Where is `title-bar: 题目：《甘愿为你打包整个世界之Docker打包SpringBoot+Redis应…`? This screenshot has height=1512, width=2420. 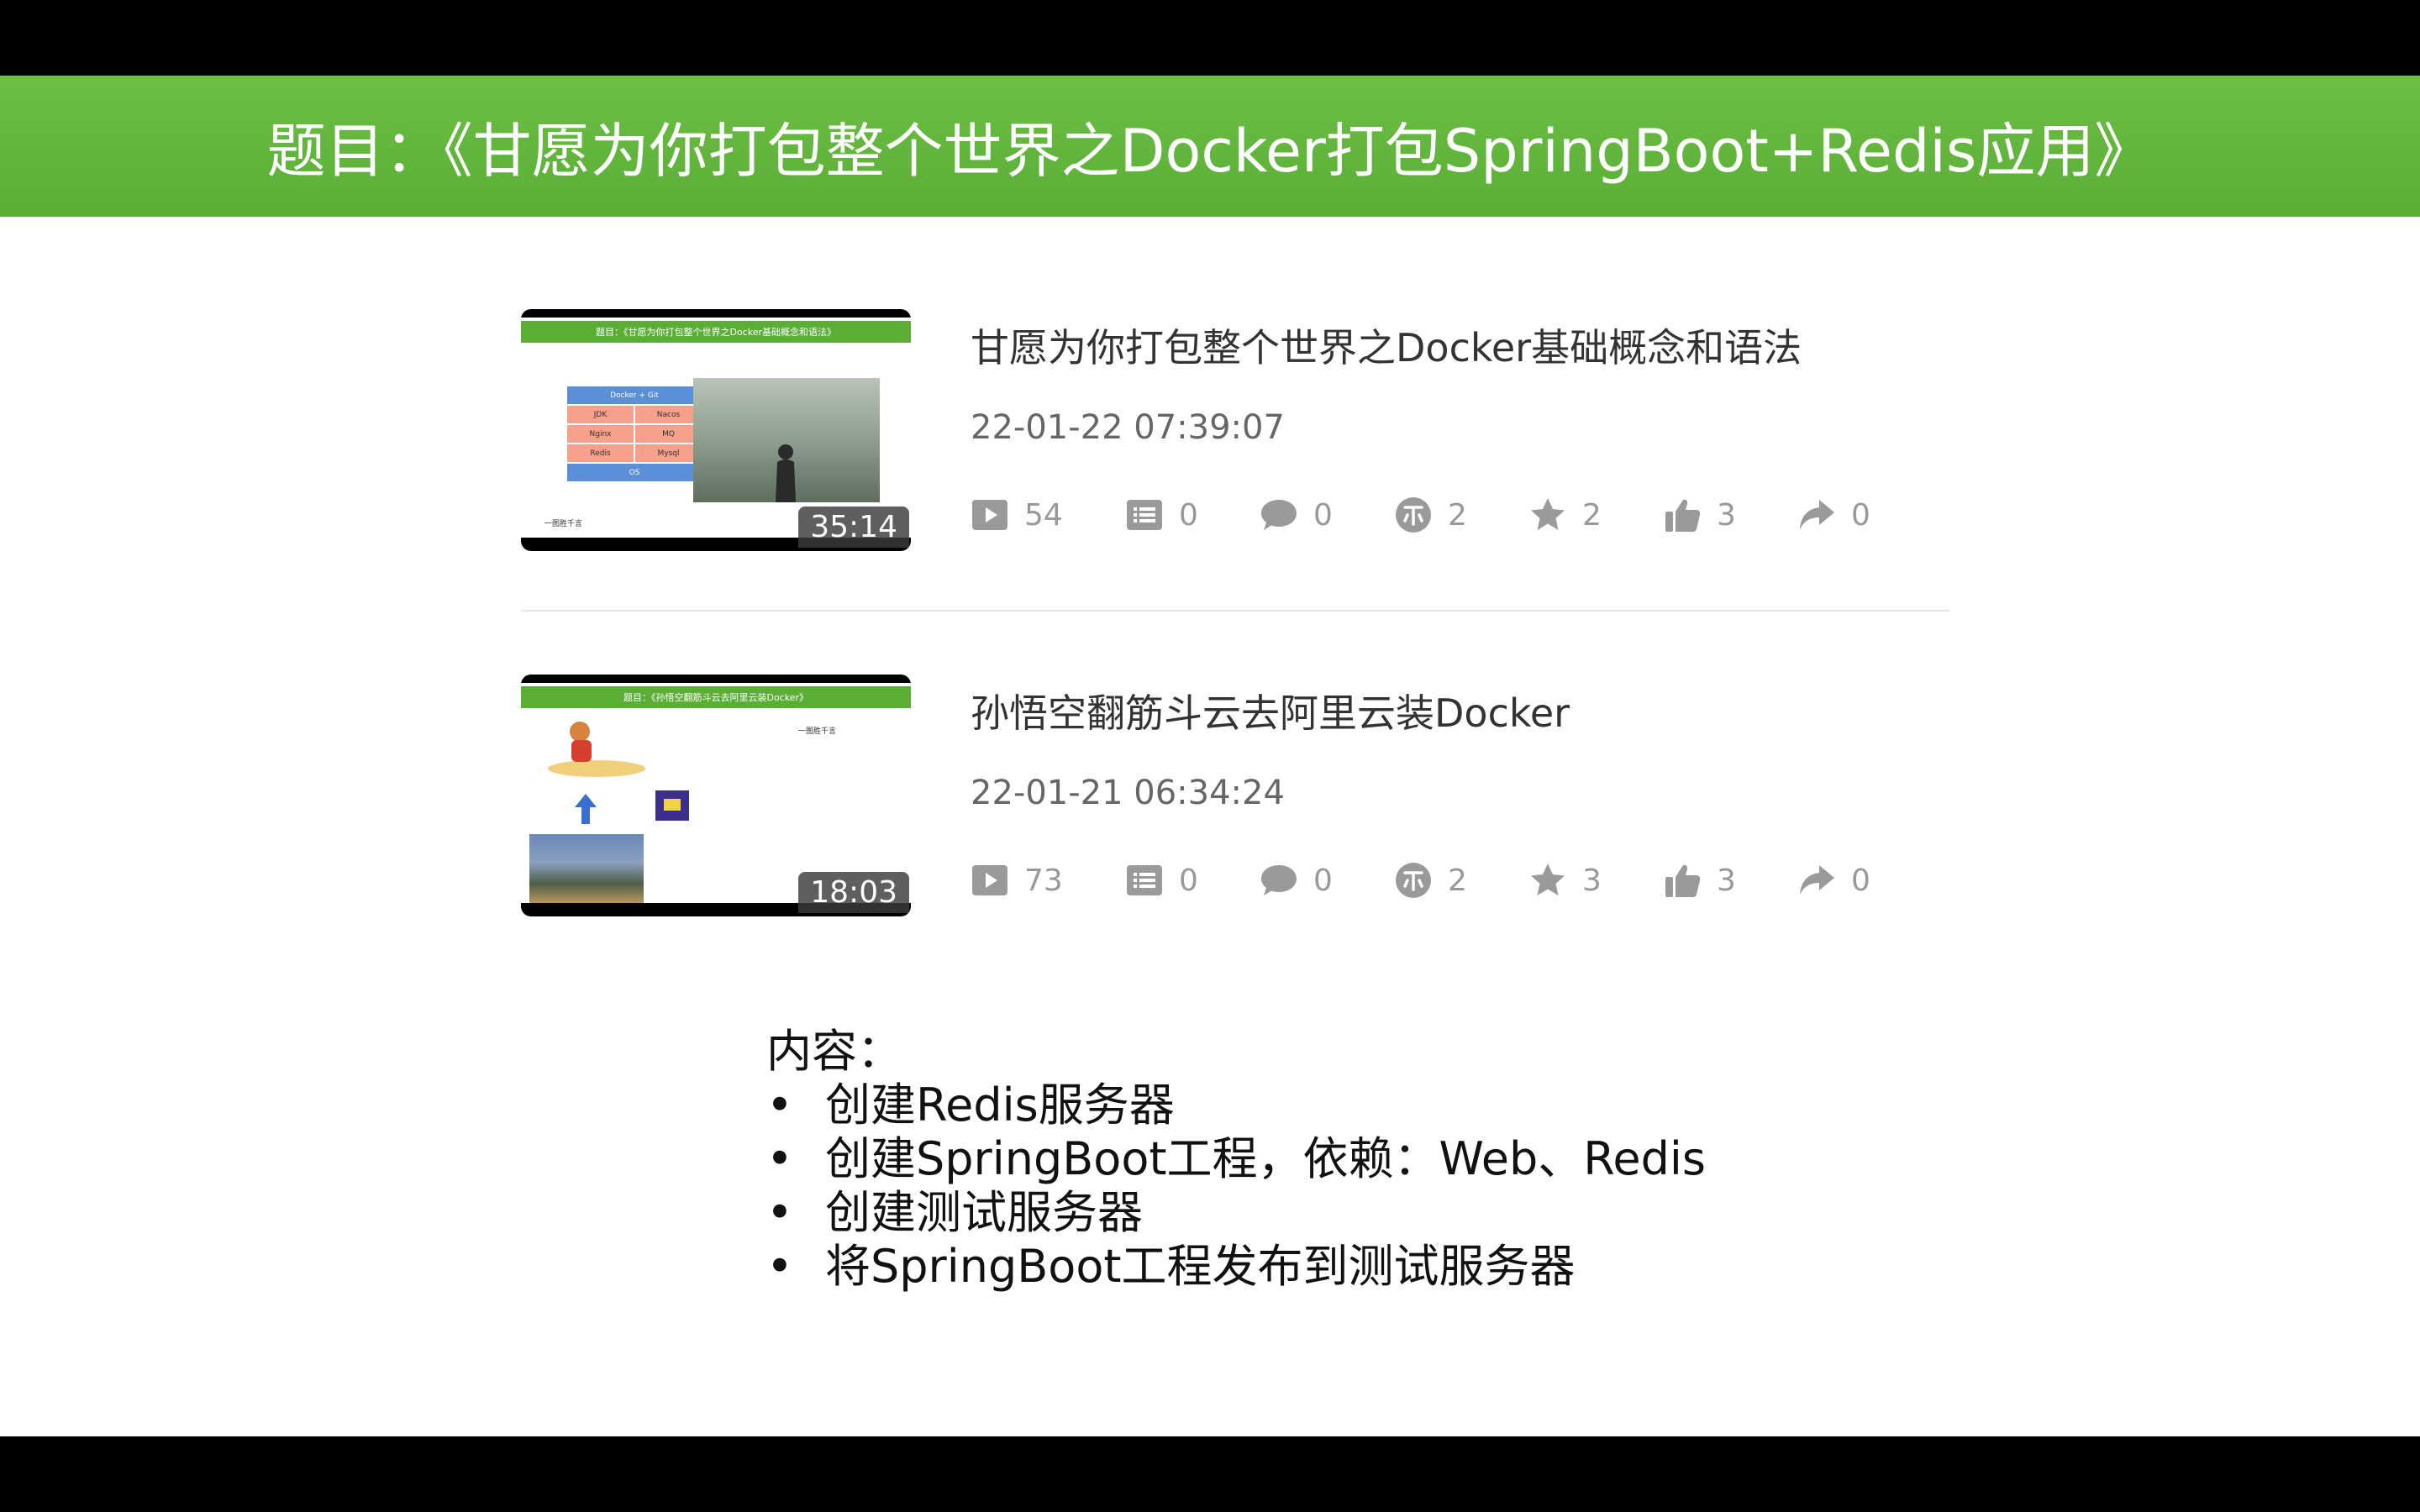
title-bar: 题目：《甘愿为你打包整个世界之Docker打包SpringBoot+Redis应… is located at coordinates (1210, 146).